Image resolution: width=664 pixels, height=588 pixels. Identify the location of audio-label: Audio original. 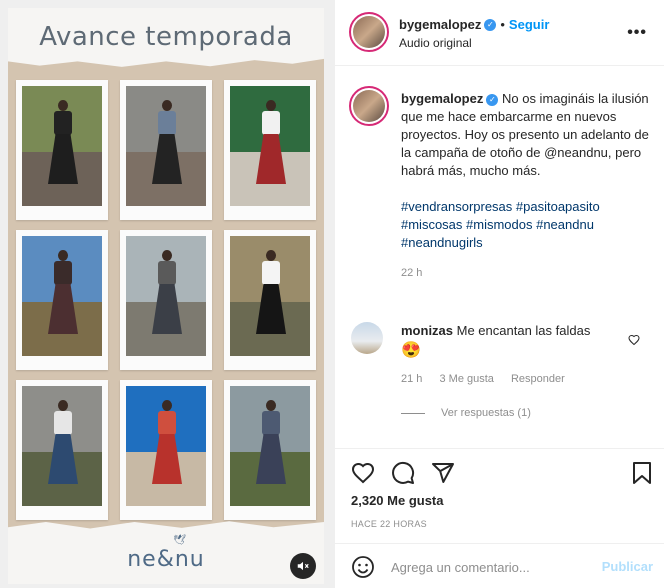
(435, 43).